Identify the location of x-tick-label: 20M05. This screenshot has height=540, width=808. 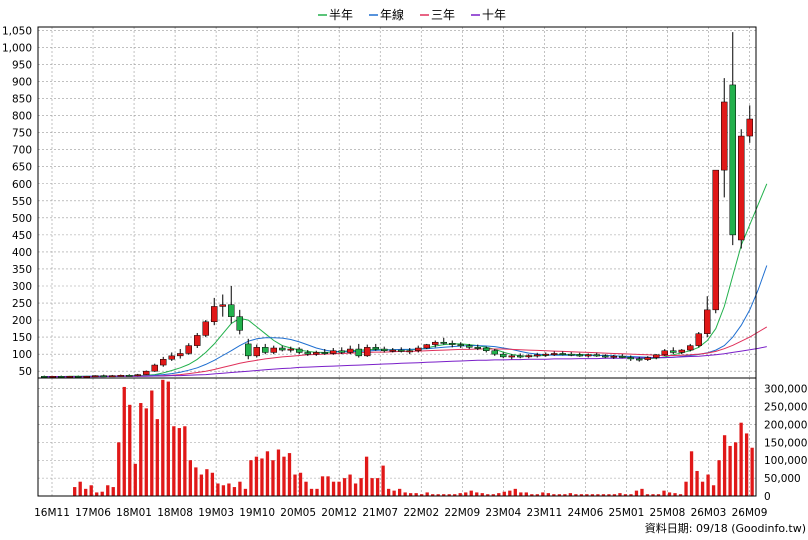
(298, 513).